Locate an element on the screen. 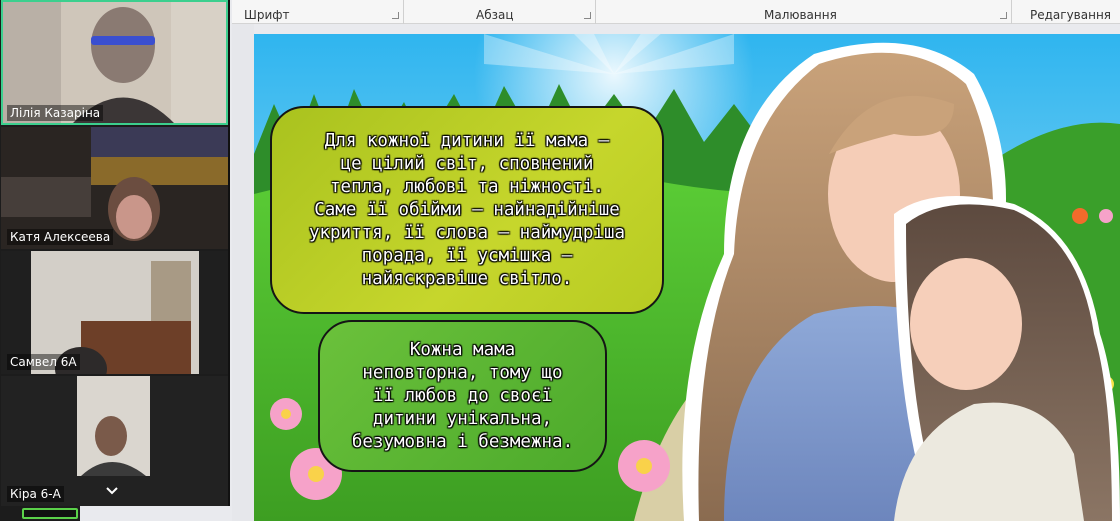 The height and width of the screenshot is (521, 1120). participant-name: Лілія Казаріна is located at coordinates (55, 113).